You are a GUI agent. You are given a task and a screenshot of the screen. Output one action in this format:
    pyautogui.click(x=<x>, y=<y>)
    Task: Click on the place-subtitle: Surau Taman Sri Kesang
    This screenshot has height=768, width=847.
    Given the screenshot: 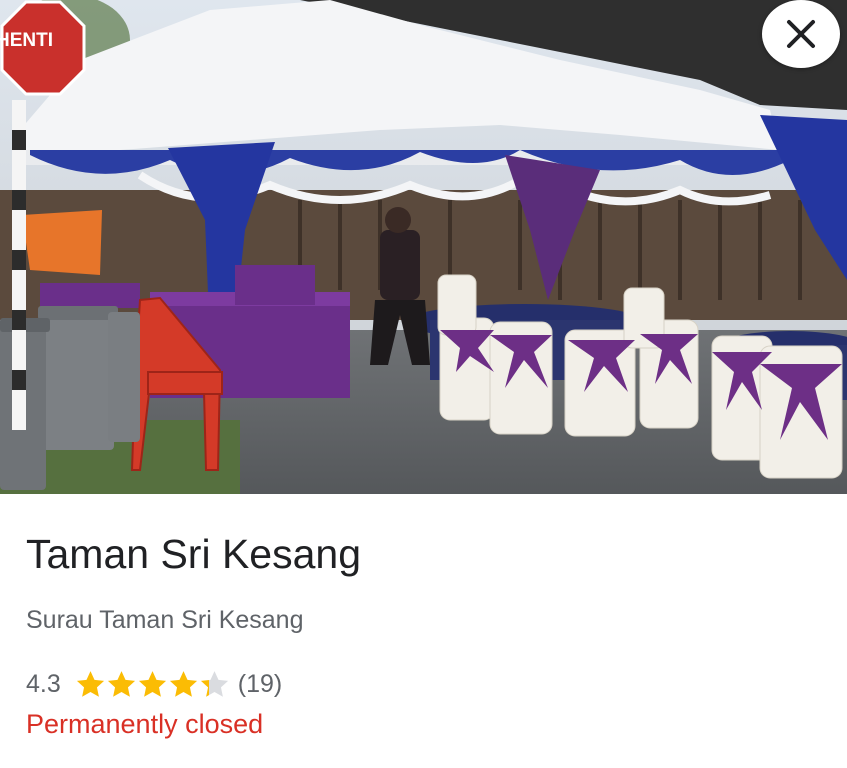 What is the action you would take?
    pyautogui.click(x=165, y=620)
    